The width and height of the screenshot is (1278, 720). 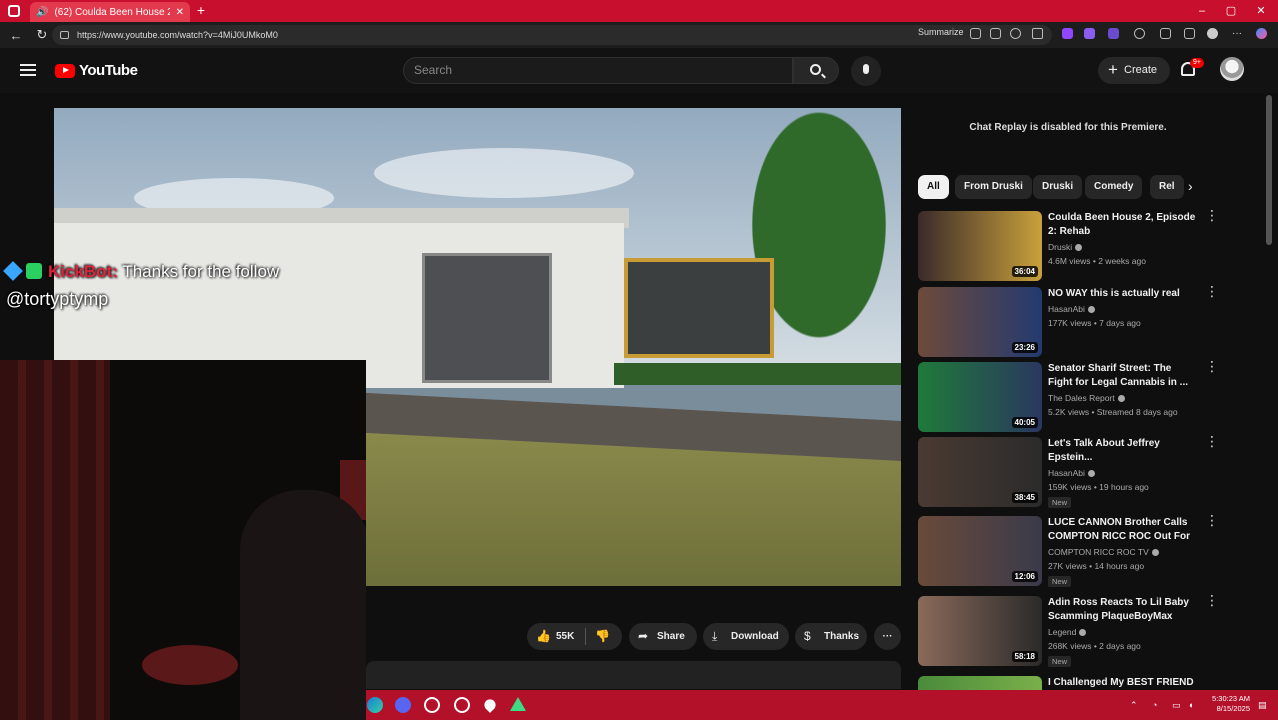 What do you see at coordinates (180, 12) in the screenshot?
I see `close-tab-icon: ✕` at bounding box center [180, 12].